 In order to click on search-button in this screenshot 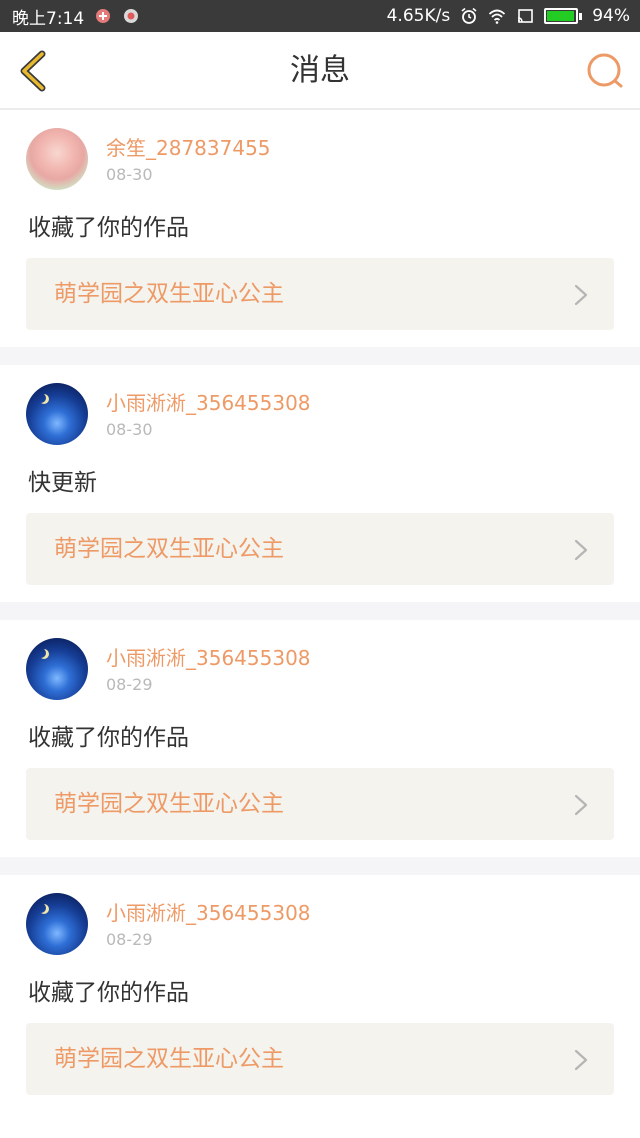, I will do `click(605, 71)`.